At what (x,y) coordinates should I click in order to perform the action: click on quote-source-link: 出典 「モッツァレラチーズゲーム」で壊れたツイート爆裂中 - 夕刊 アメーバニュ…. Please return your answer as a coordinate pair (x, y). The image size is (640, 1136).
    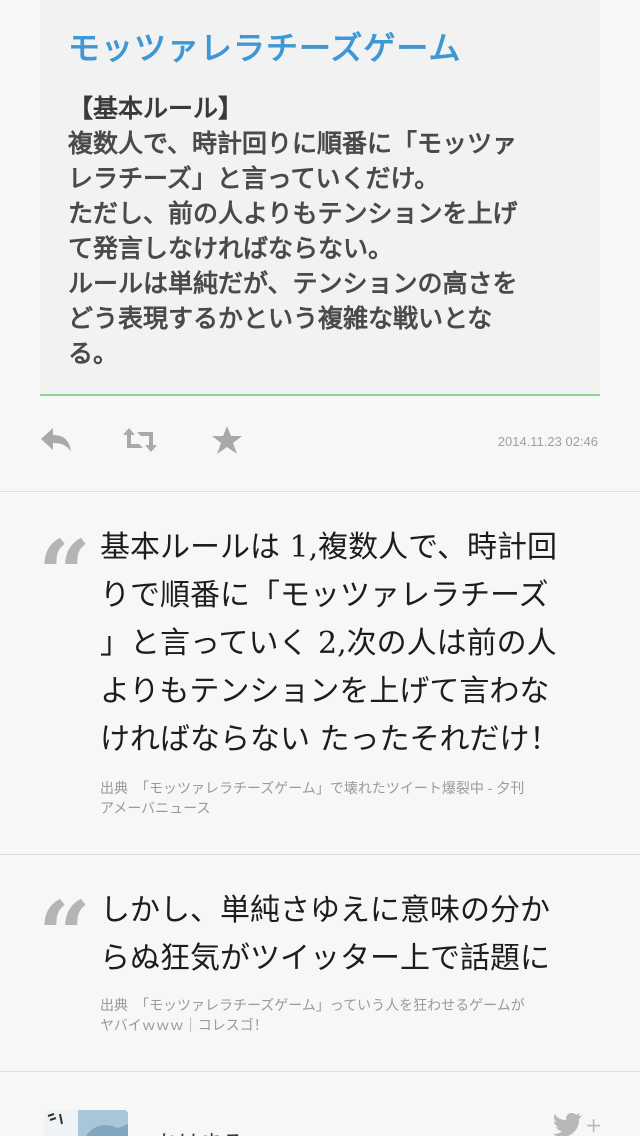
    Looking at the image, I should click on (350, 798).